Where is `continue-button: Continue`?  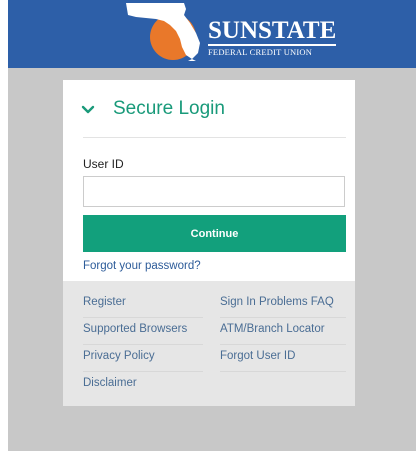
continue-button: Continue is located at coordinates (214, 233).